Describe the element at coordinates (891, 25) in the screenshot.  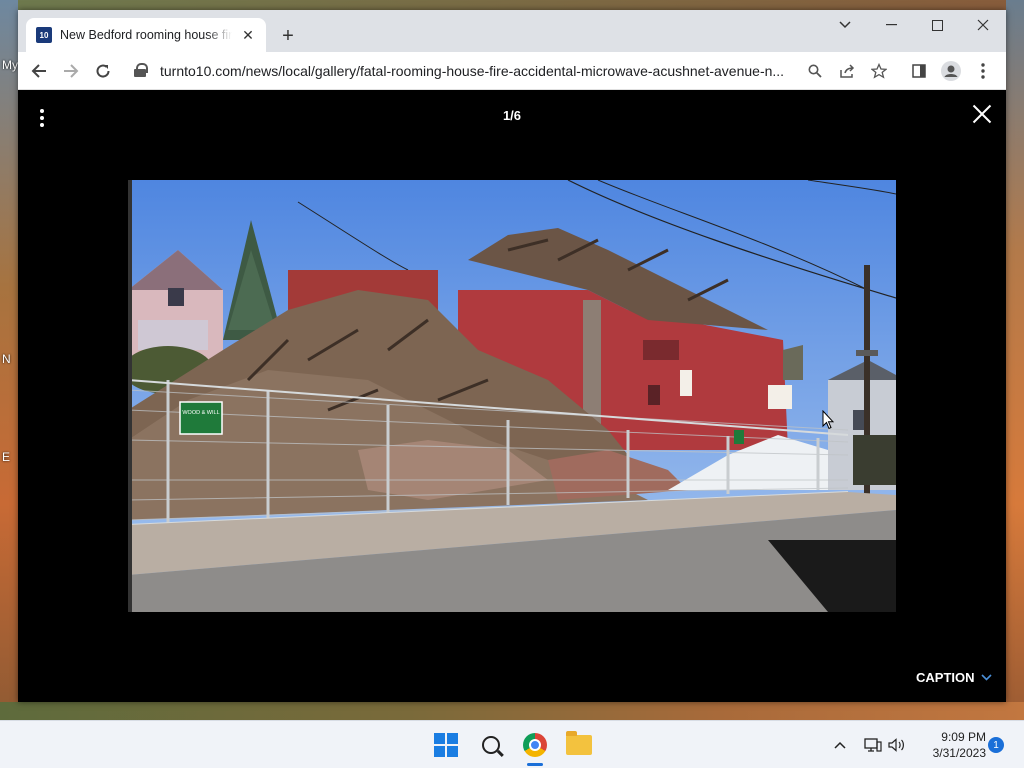
I see `minimize-button` at that location.